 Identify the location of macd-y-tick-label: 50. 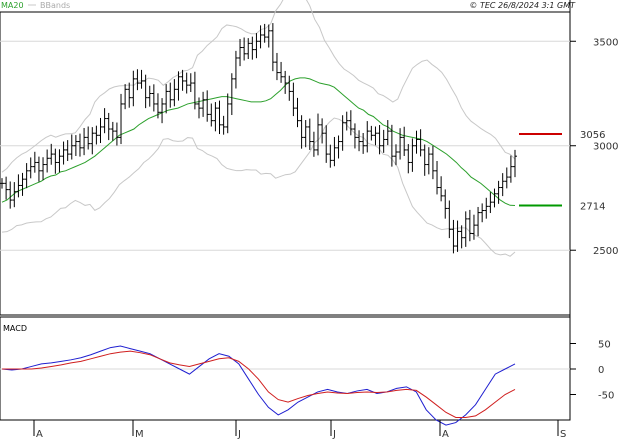
(604, 345).